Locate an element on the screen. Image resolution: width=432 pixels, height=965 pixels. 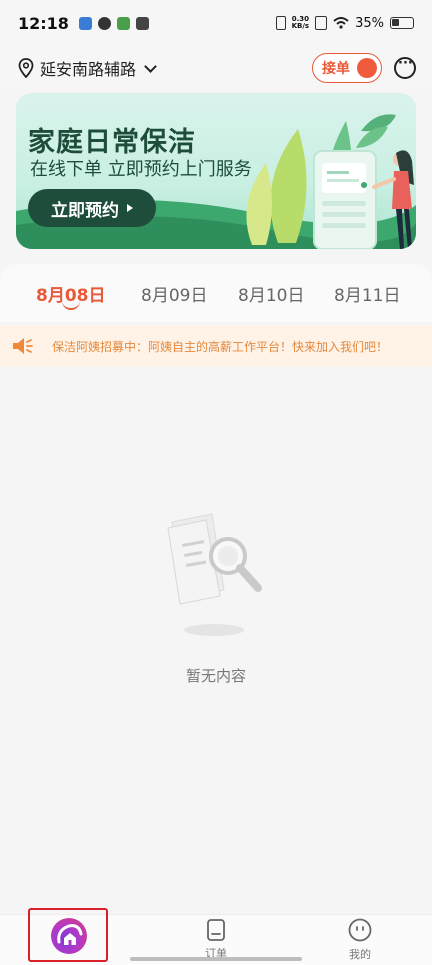
battery-icon is located at coordinates (402, 23).